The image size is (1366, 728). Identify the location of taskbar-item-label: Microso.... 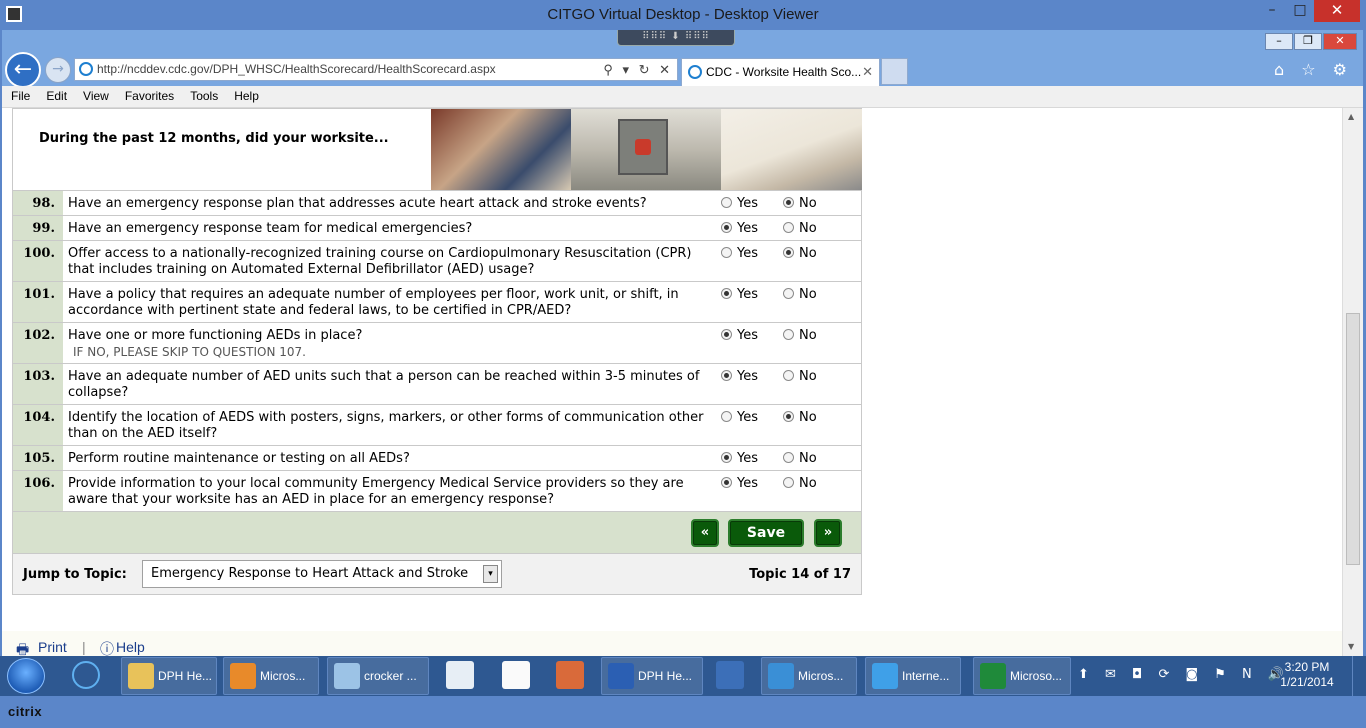
(1036, 676).